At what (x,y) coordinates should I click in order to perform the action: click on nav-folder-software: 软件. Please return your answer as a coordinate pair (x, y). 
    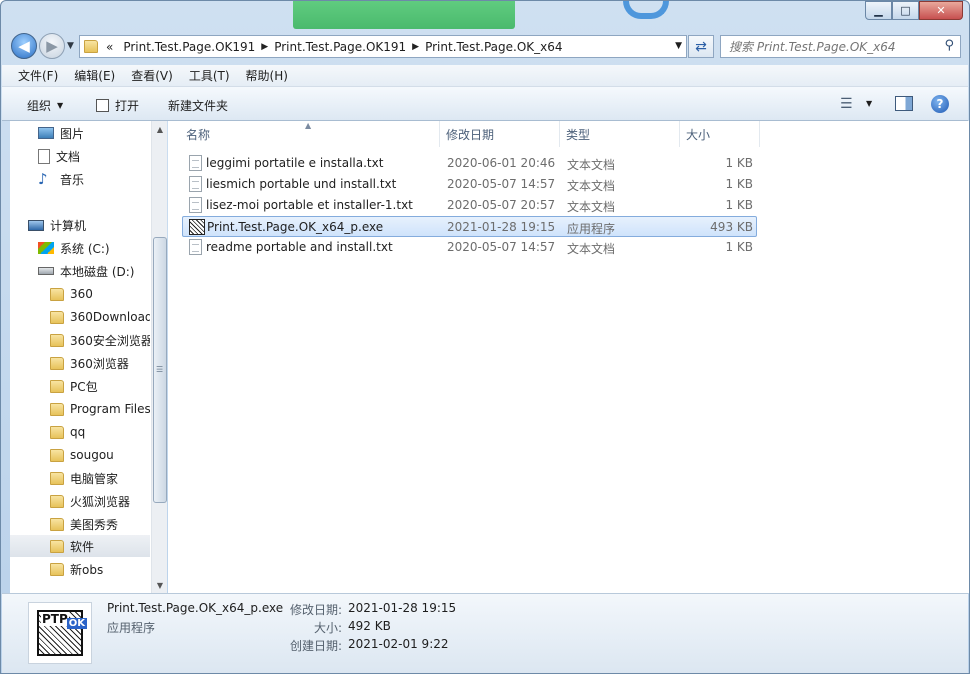
    Looking at the image, I should click on (80, 546).